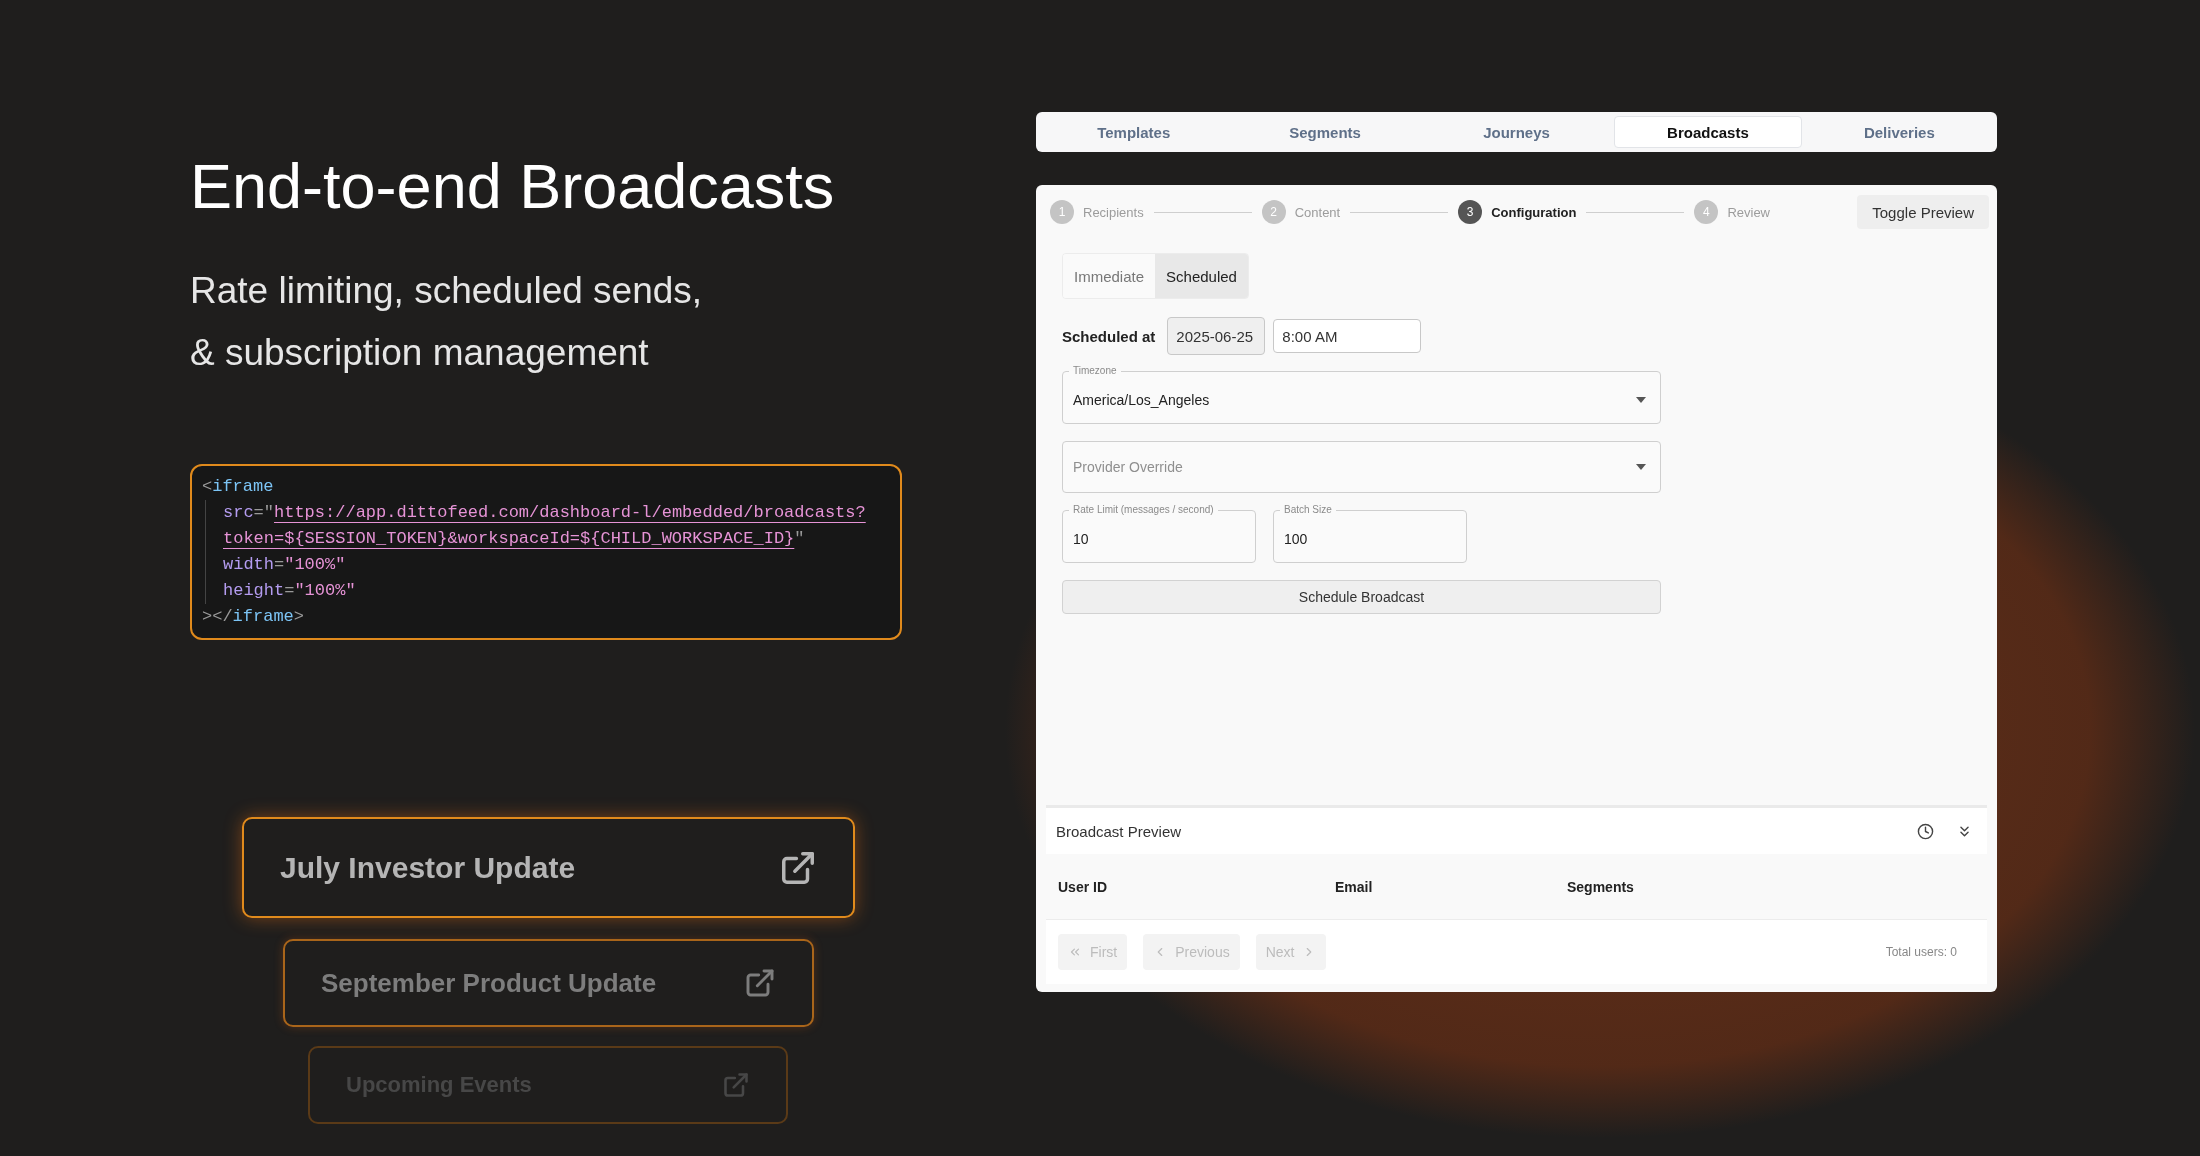 This screenshot has height=1156, width=2200. I want to click on nav-tab: Segments, so click(1325, 132).